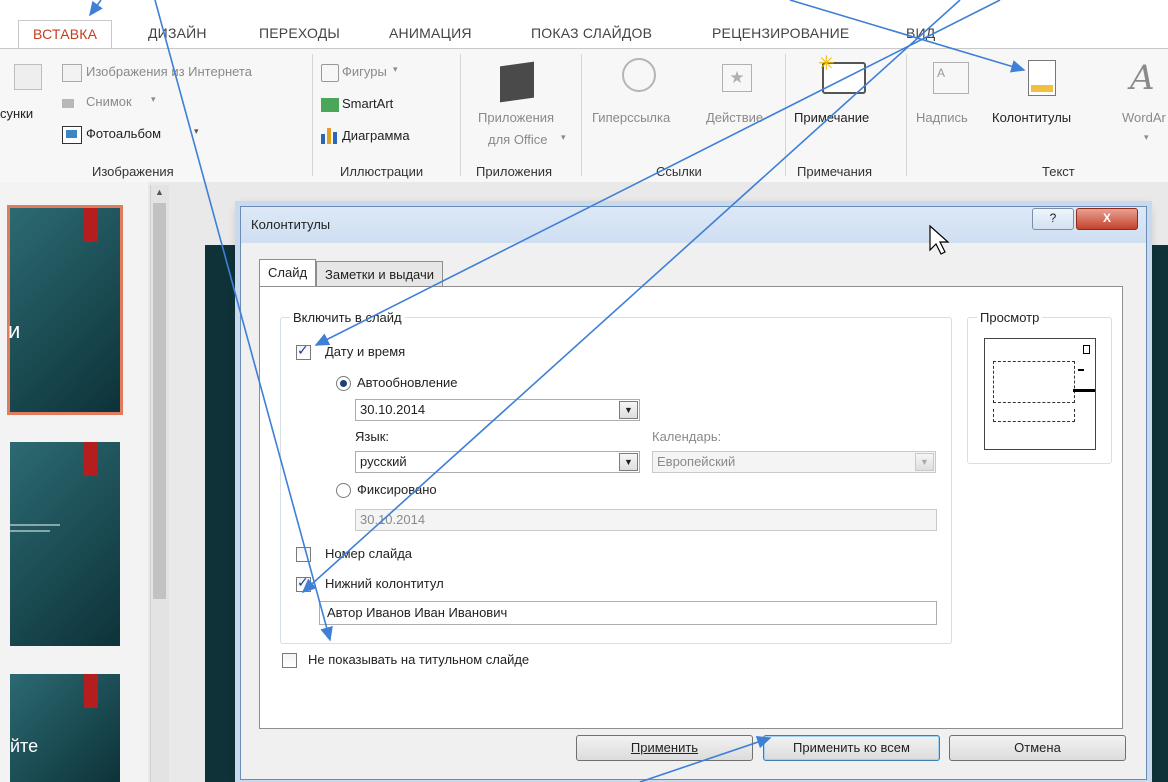 This screenshot has width=1168, height=782. What do you see at coordinates (1142, 78) in the screenshot?
I see `wordart-icon: A` at bounding box center [1142, 78].